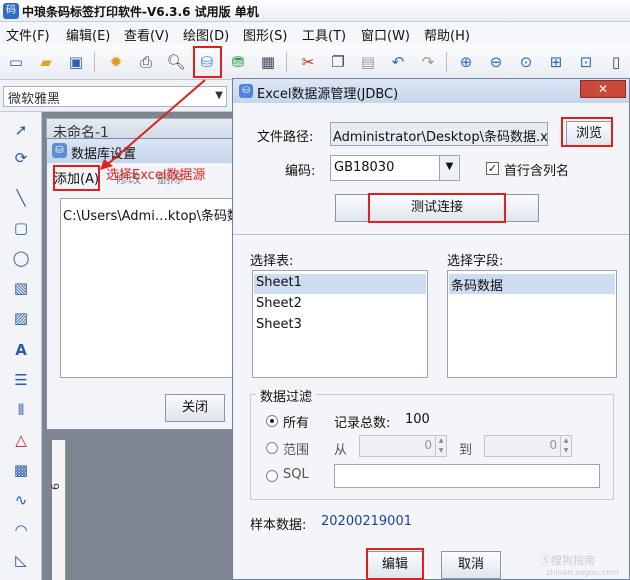  I want to click on app-title-bar: 码 中琅条码标签打印软件-V6.3.6 试用版 单机, so click(315, 11).